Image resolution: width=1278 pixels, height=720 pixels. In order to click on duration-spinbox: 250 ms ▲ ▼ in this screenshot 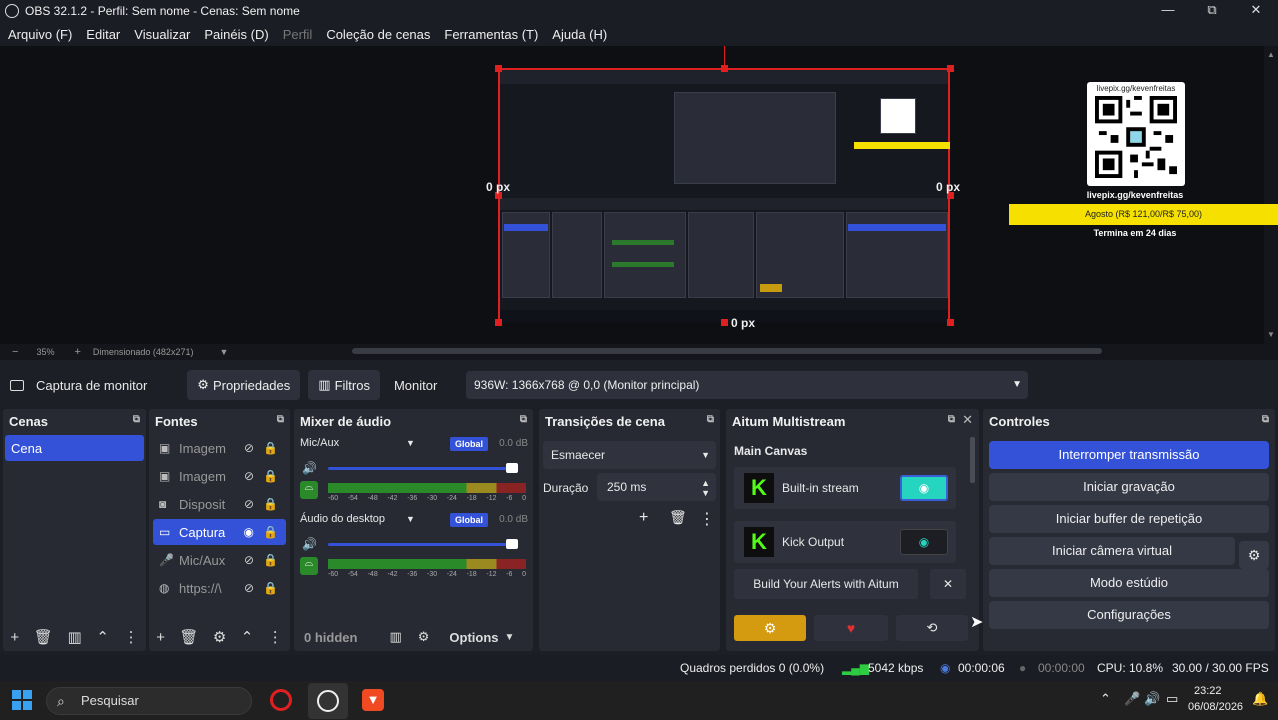, I will do `click(656, 487)`.